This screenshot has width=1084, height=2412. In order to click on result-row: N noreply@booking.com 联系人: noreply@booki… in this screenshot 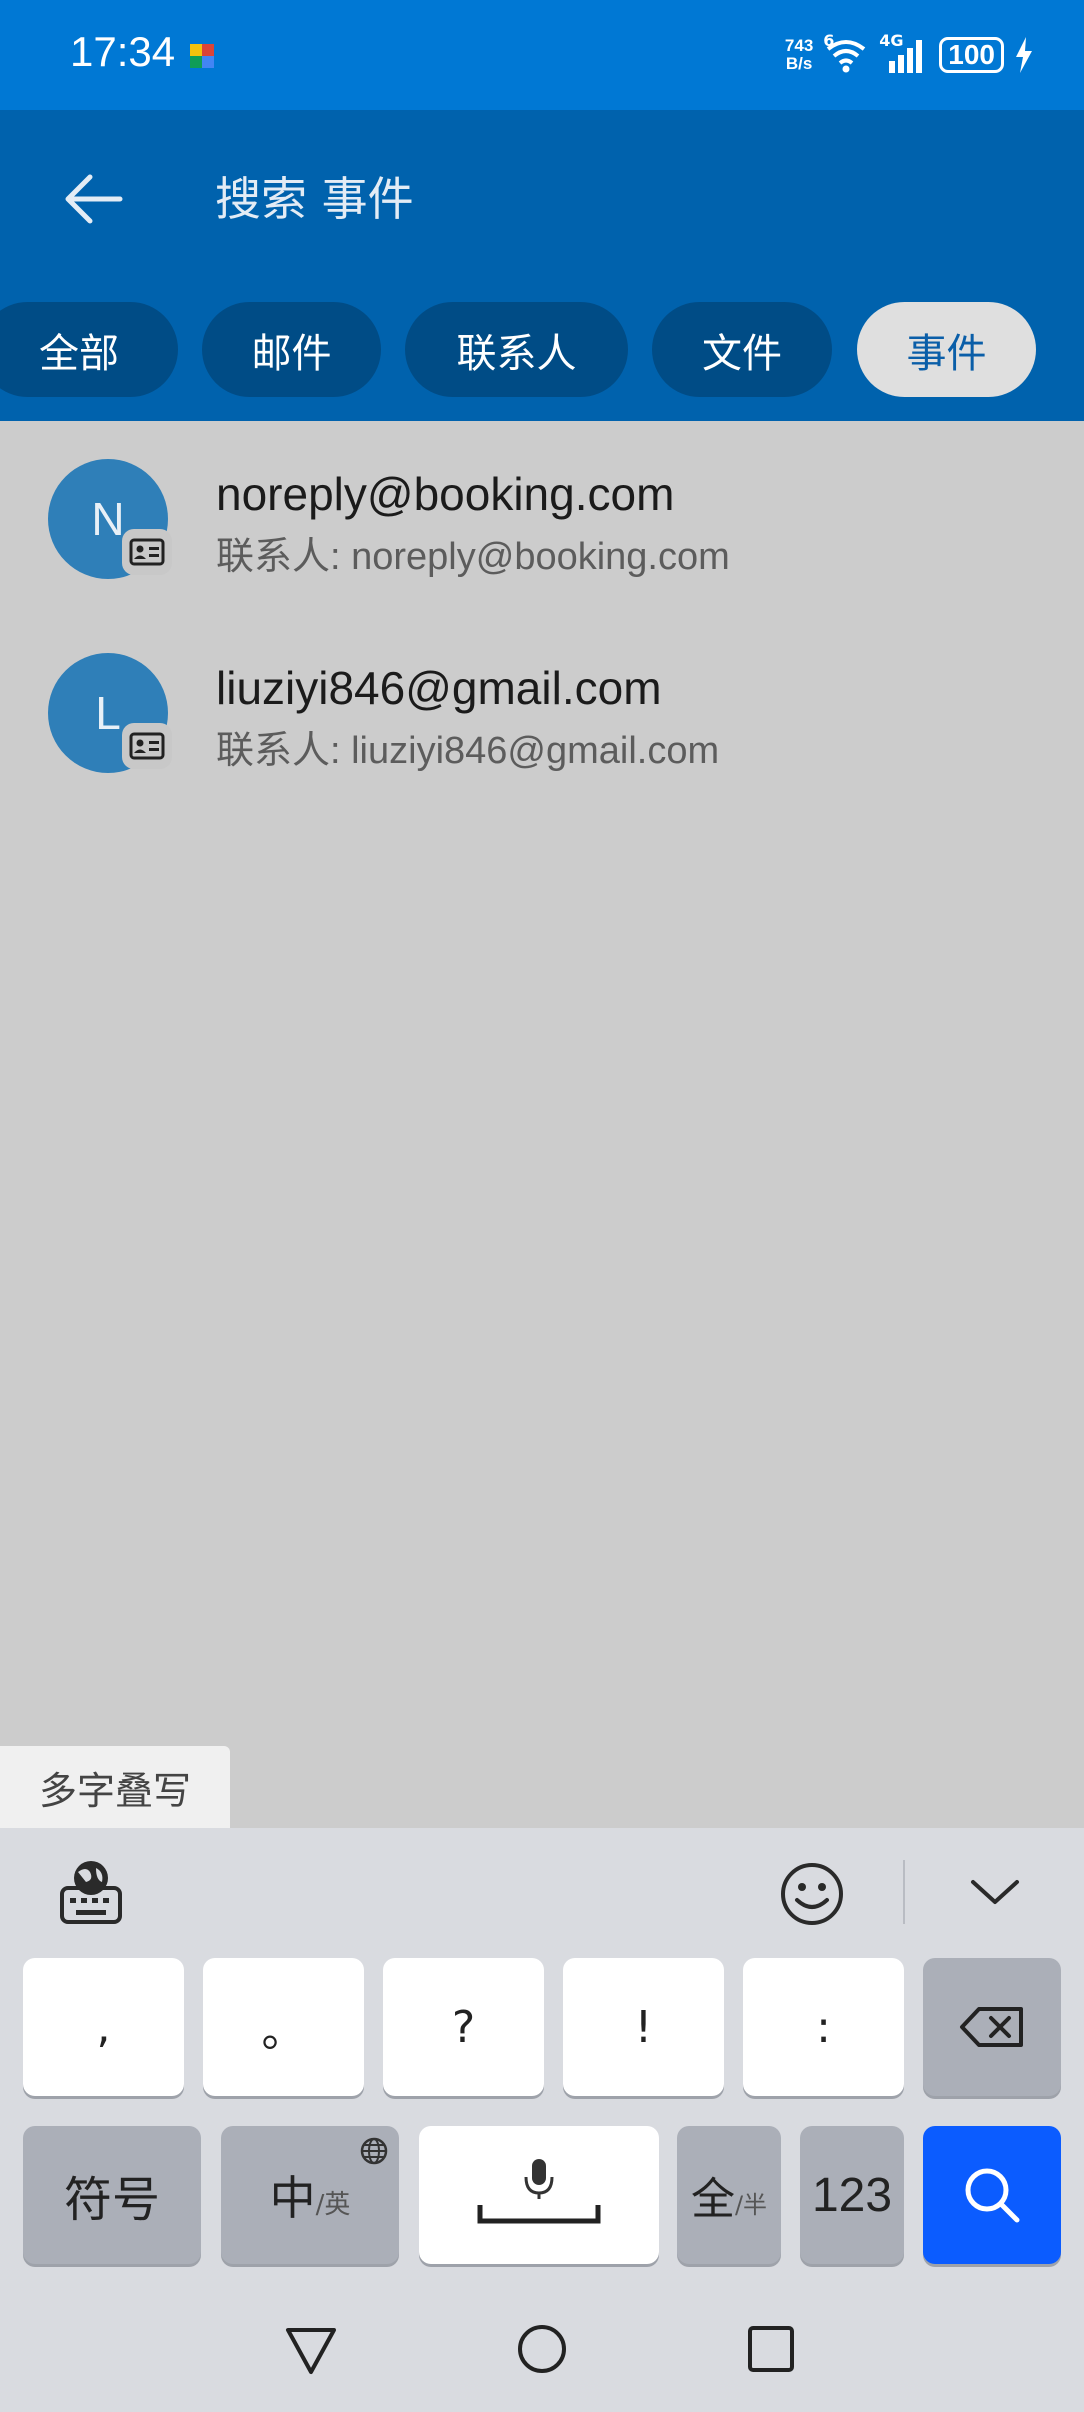, I will do `click(542, 516)`.